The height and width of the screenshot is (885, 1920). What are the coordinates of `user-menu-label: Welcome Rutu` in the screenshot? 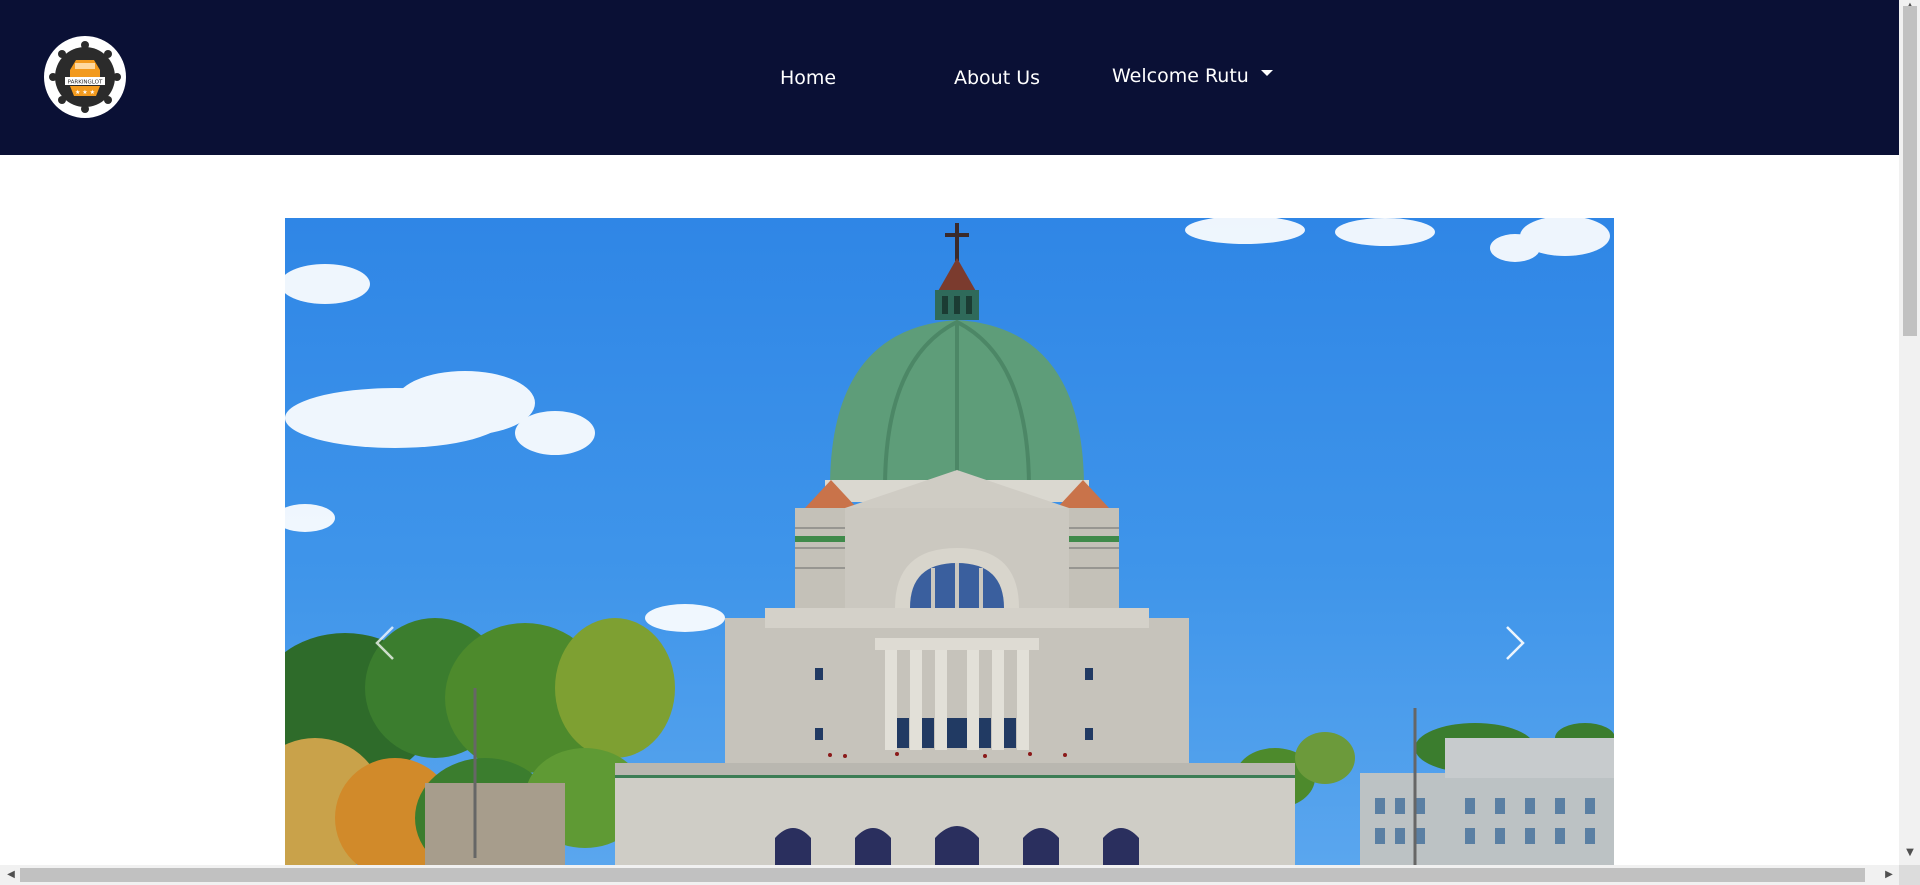 It's located at (1180, 76).